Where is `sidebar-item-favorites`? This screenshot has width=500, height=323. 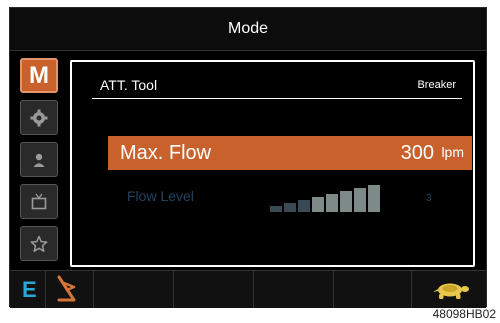 sidebar-item-favorites is located at coordinates (39, 243).